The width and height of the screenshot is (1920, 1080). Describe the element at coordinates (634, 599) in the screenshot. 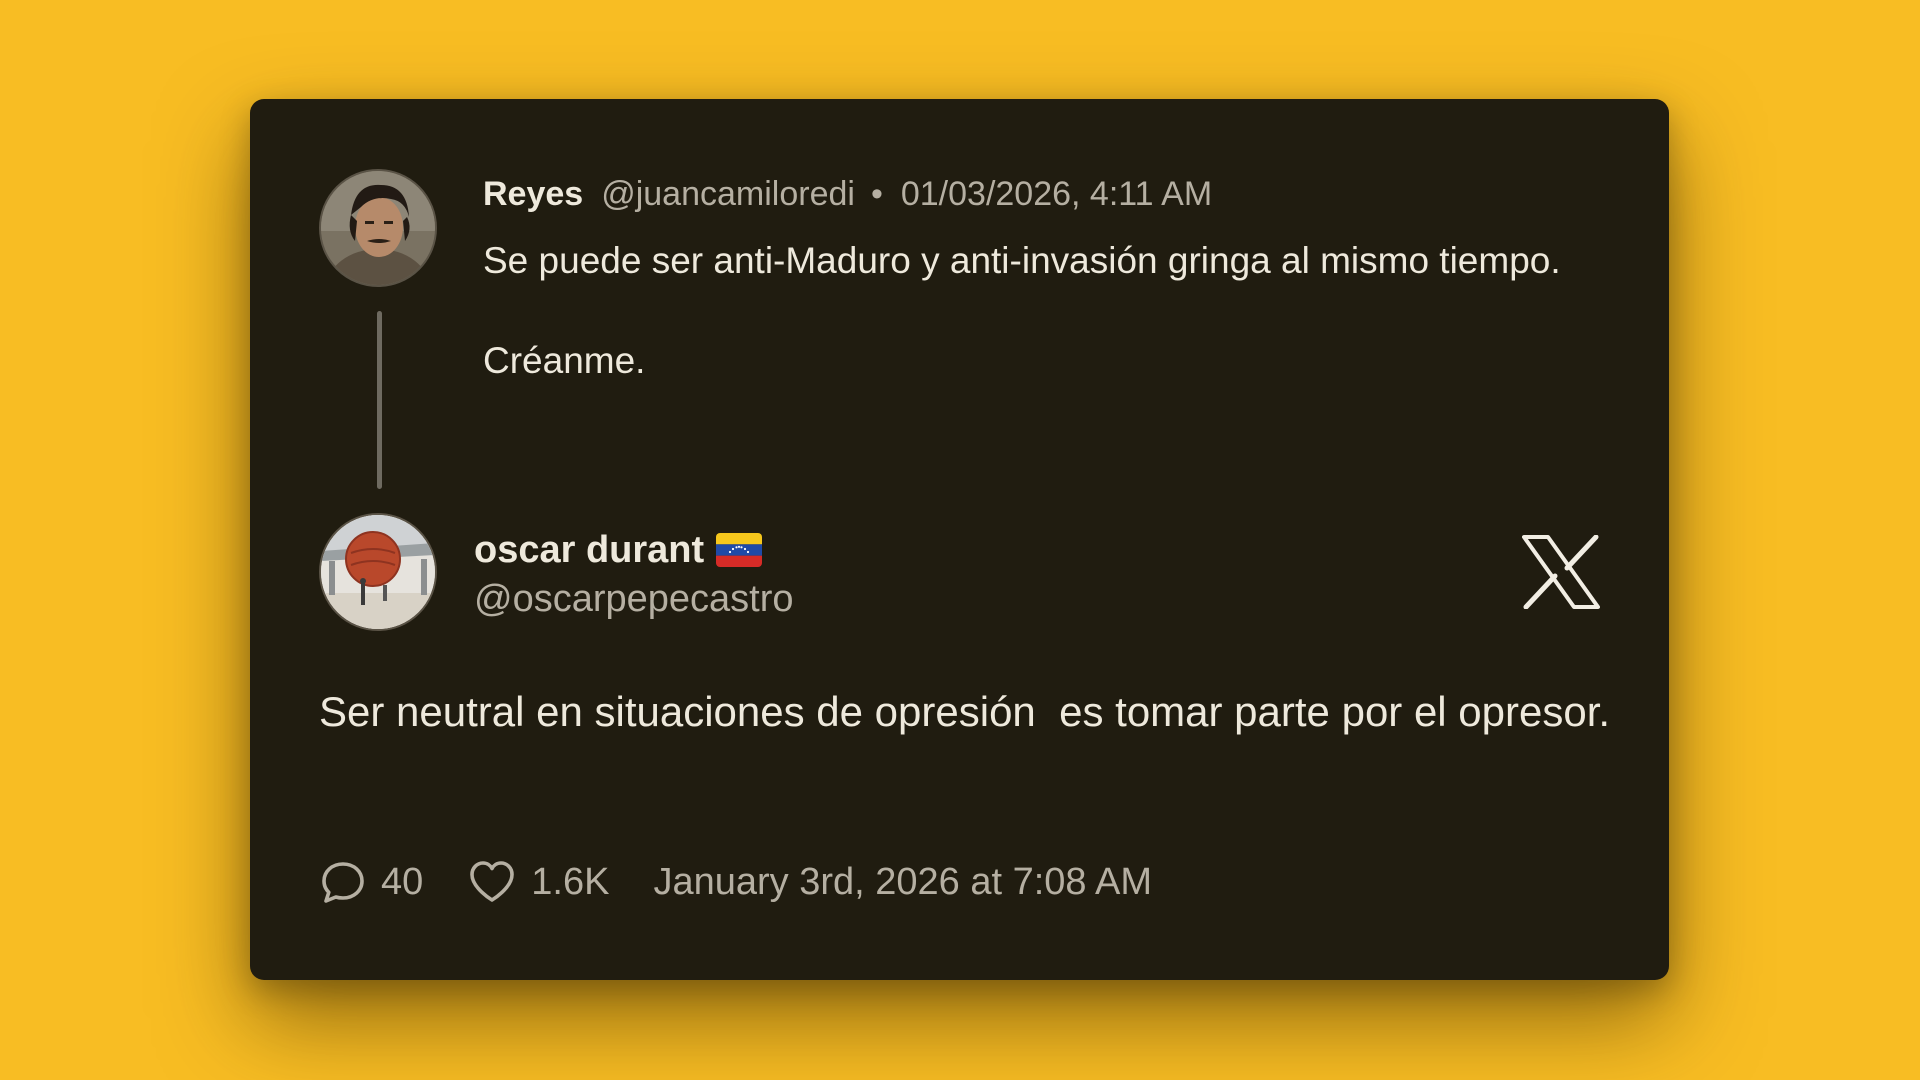

I see `main-author-handle: @oscarpepecastro` at that location.